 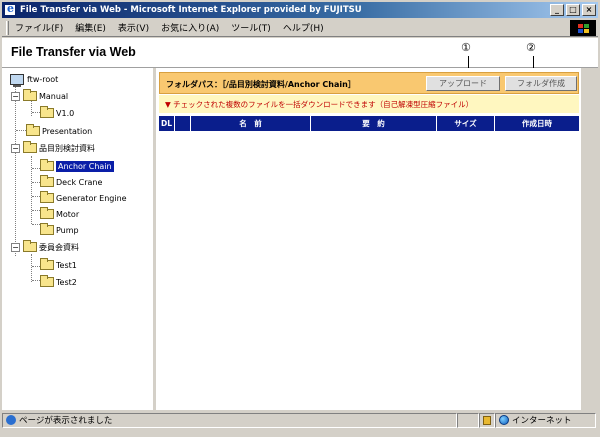 I want to click on app-header: File Transfer via Web ① ②, so click(x=300, y=53).